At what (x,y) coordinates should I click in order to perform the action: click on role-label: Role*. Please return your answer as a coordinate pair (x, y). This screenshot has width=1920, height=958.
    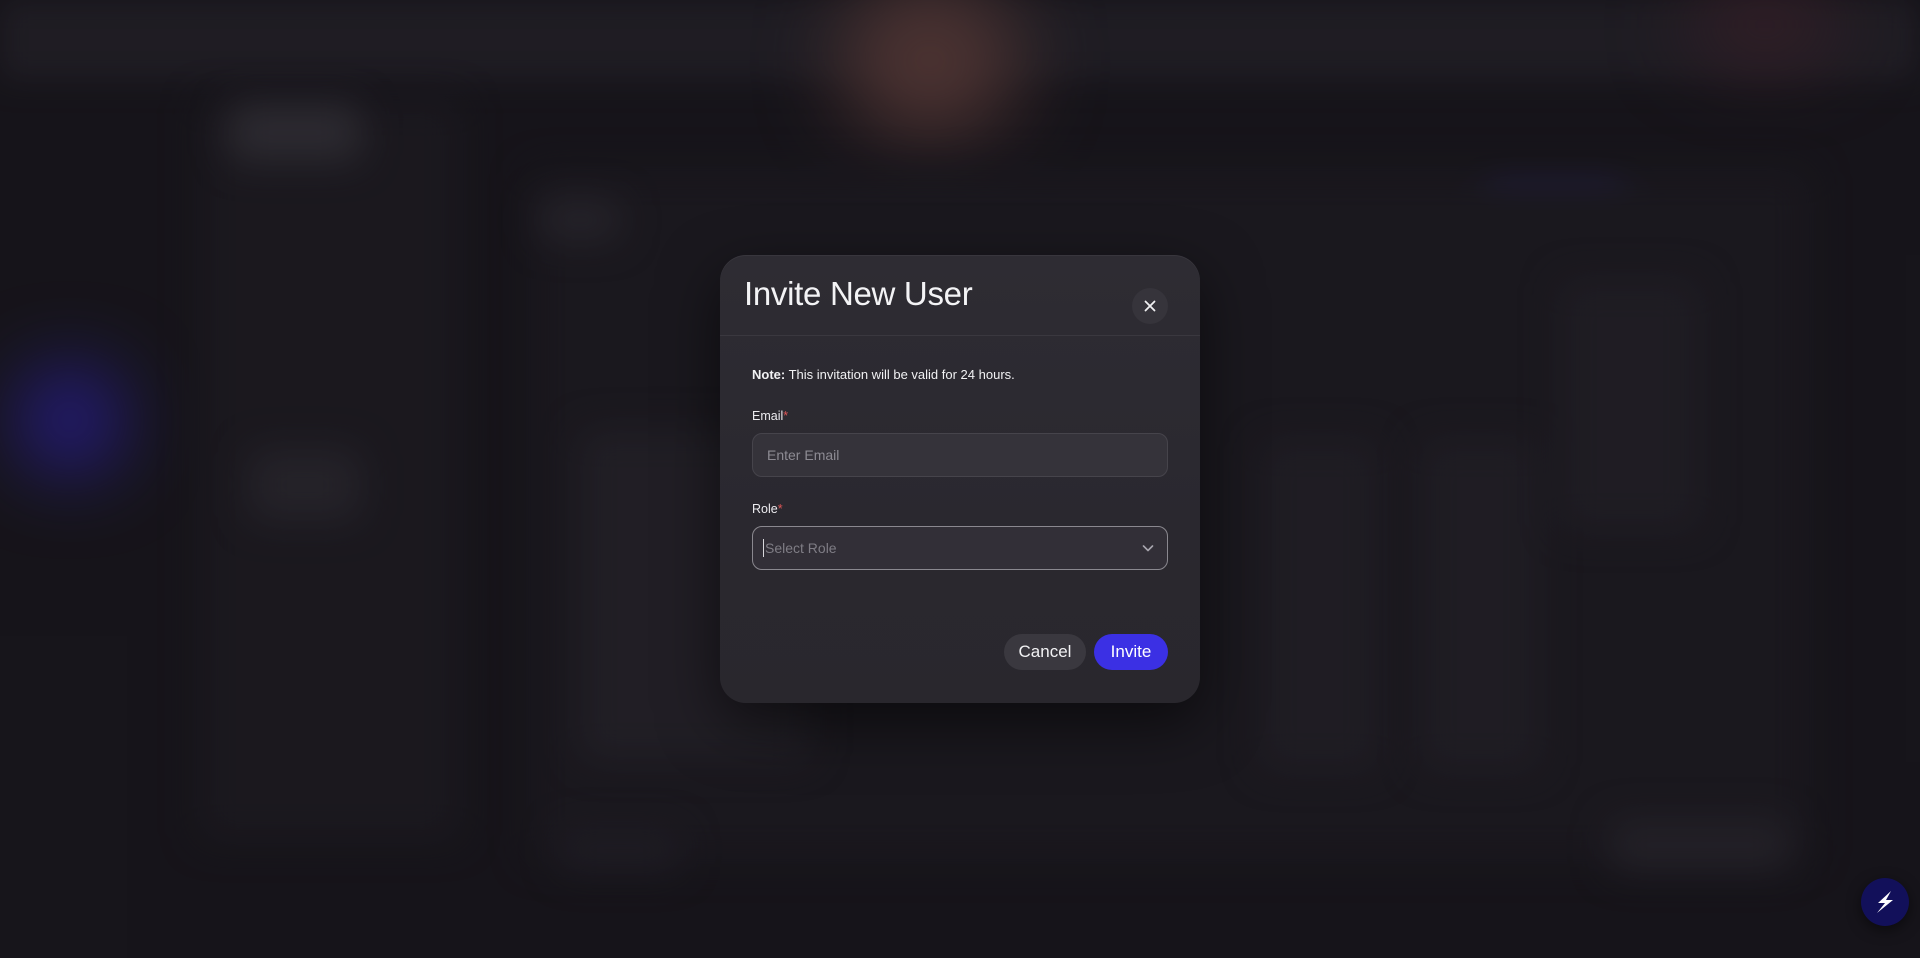
    Looking at the image, I should click on (767, 509).